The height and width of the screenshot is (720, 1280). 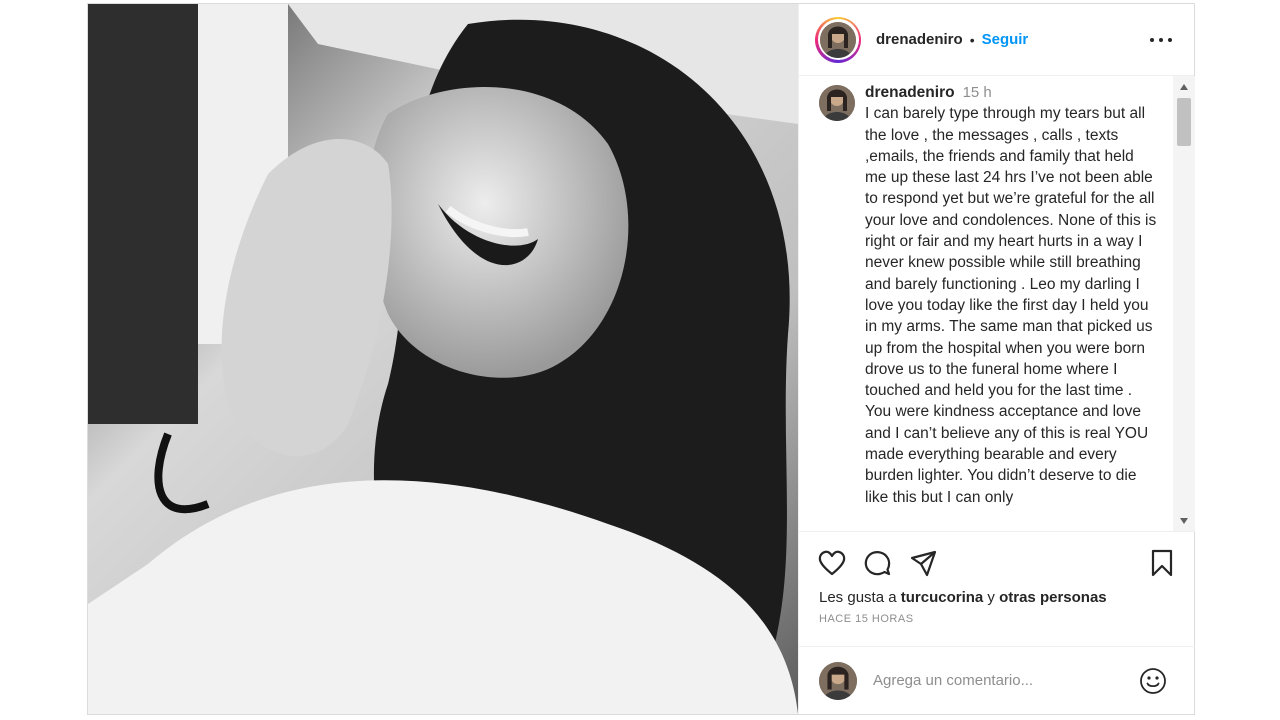 What do you see at coordinates (919, 39) in the screenshot?
I see `header-username: drenadeniro` at bounding box center [919, 39].